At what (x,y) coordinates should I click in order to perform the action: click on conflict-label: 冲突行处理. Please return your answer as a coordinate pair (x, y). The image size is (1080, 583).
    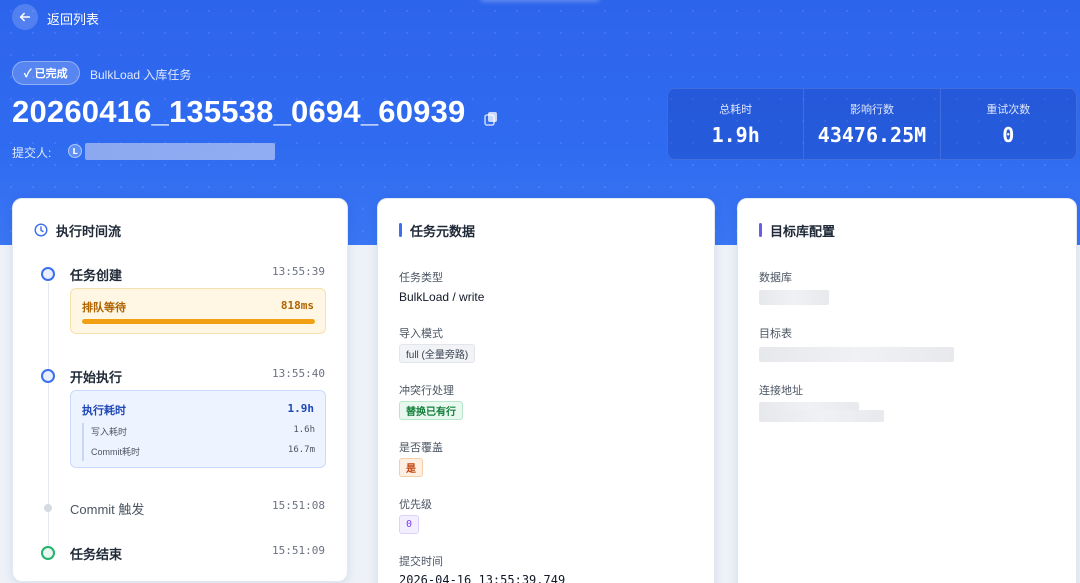
    Looking at the image, I should click on (426, 391).